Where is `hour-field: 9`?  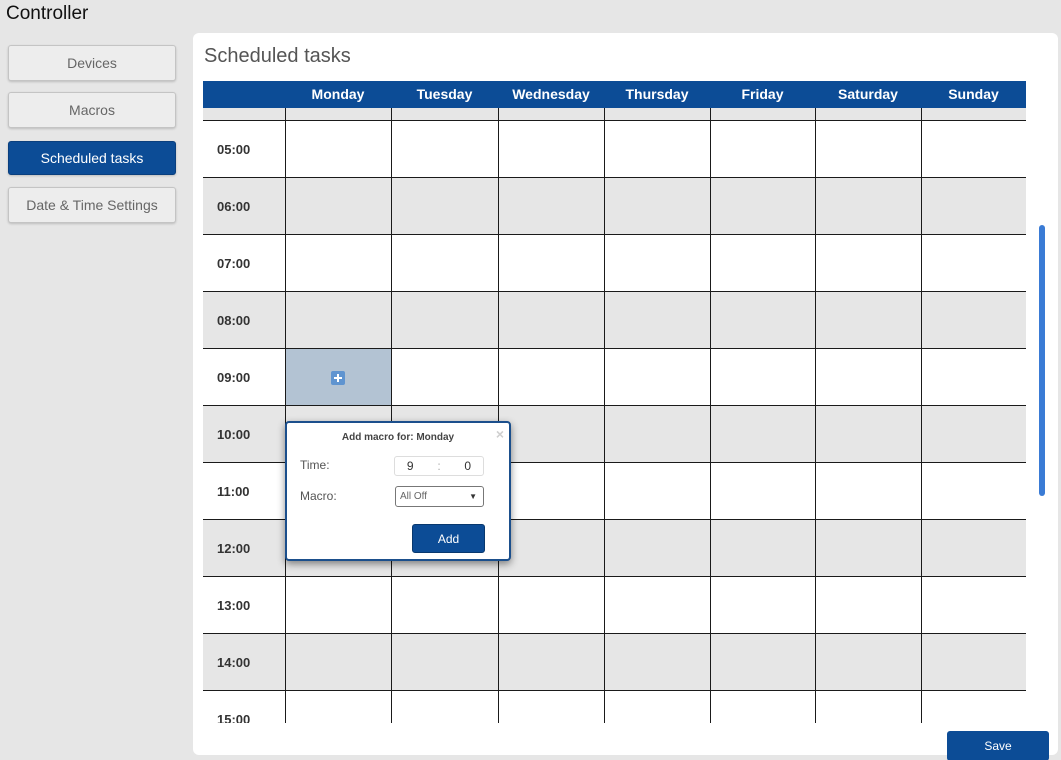
hour-field: 9 is located at coordinates (410, 466).